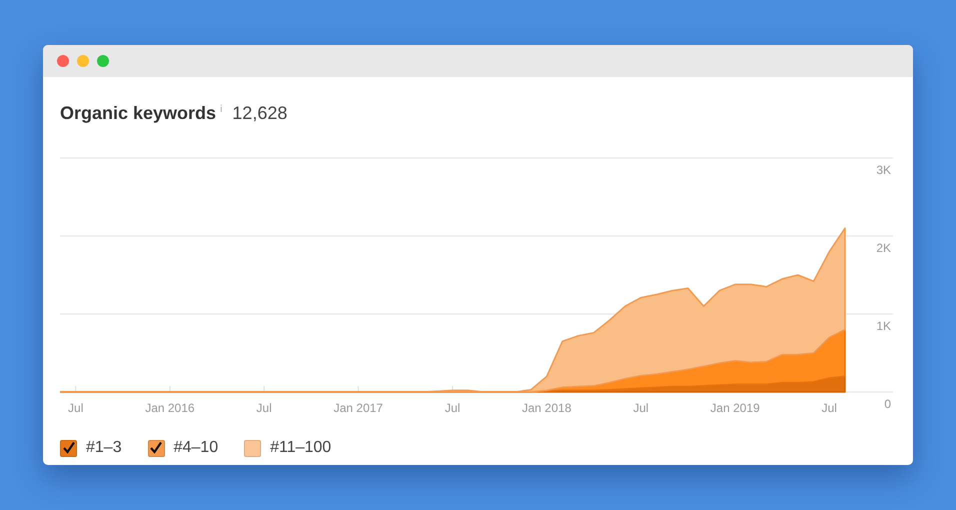  I want to click on keyword-count: 12,628, so click(260, 113).